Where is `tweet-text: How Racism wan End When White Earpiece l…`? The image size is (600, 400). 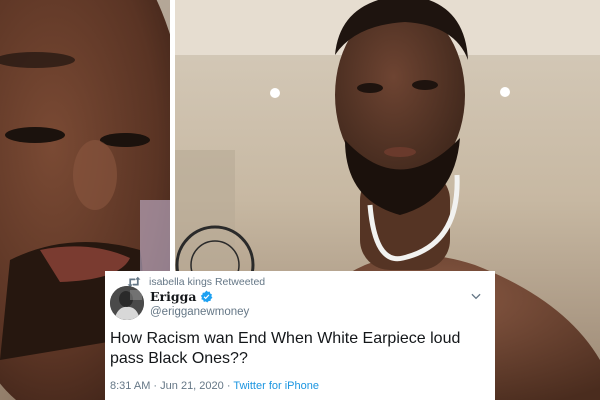 tweet-text: How Racism wan End When White Earpiece l… is located at coordinates (285, 348).